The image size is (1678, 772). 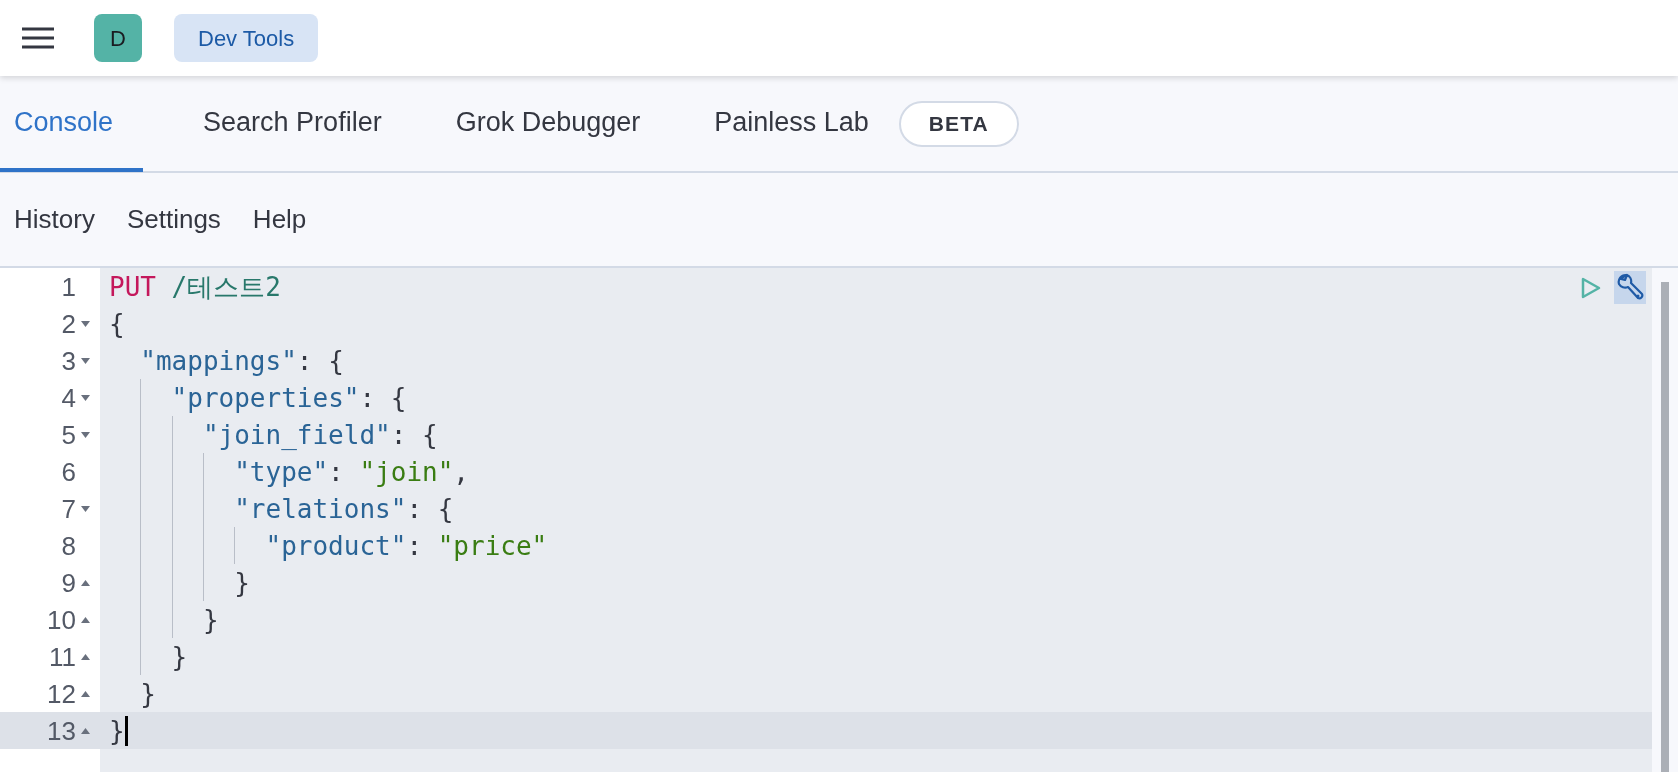 I want to click on menu-icon, so click(x=38, y=38).